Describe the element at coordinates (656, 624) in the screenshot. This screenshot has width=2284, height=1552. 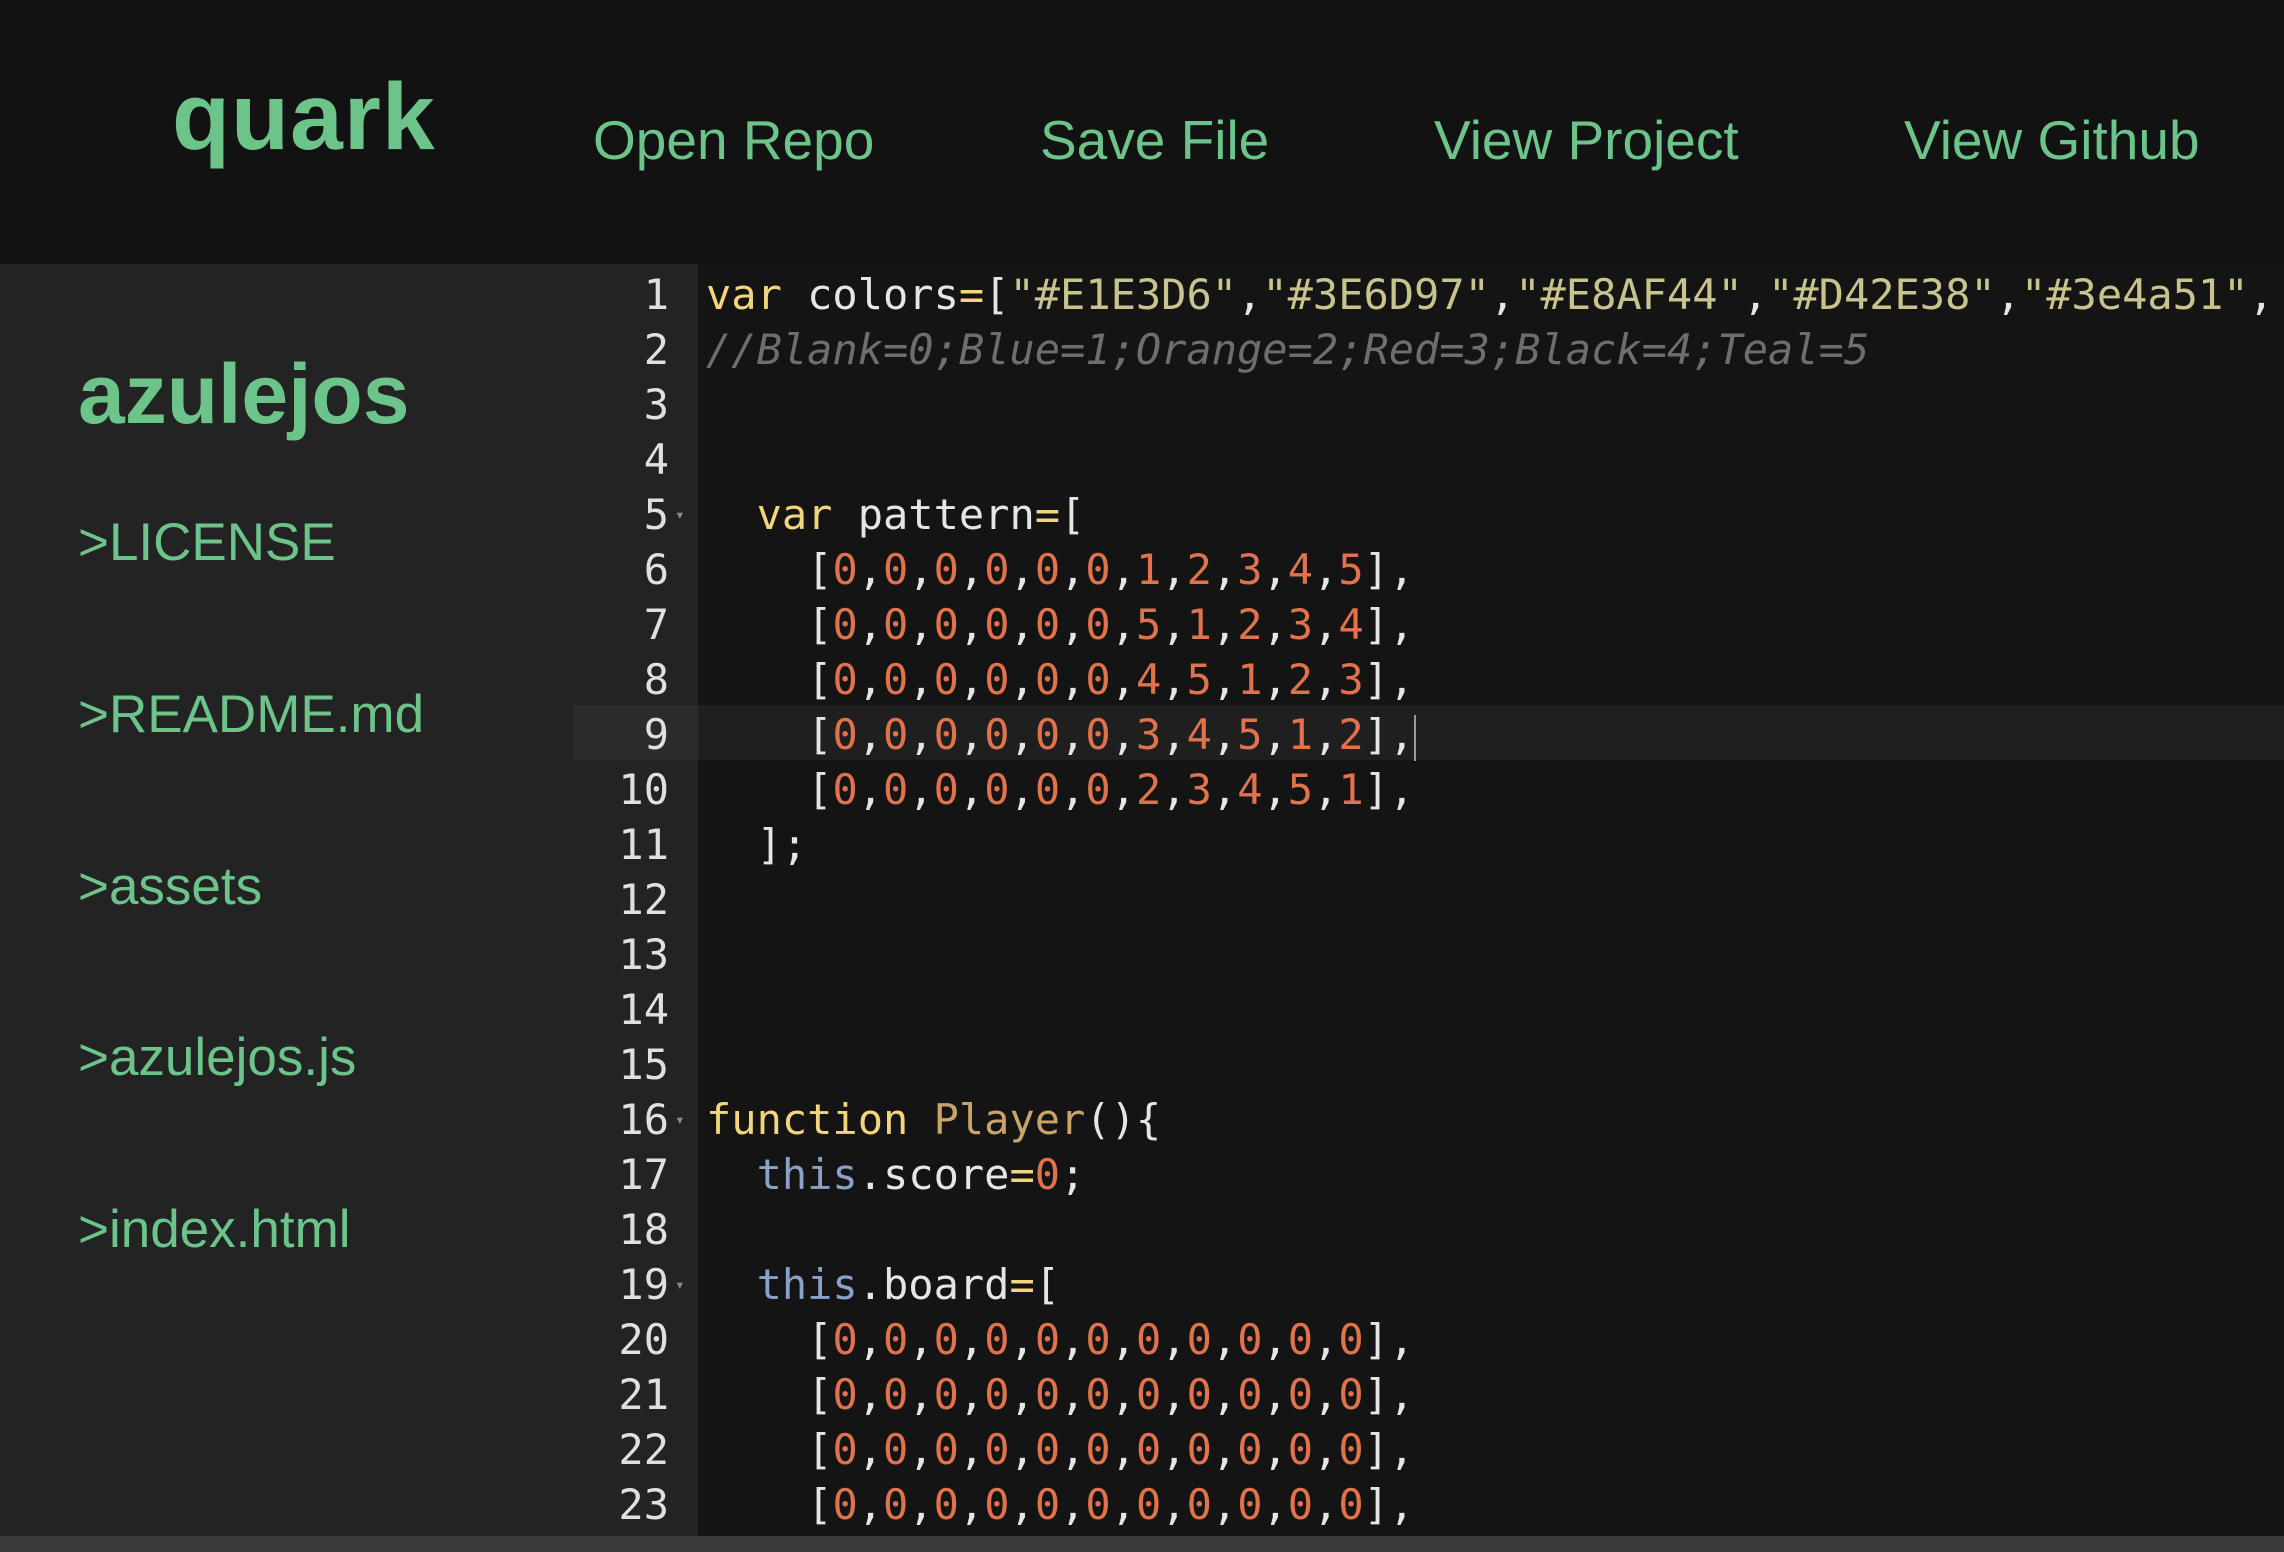
I see `line-number: 7` at that location.